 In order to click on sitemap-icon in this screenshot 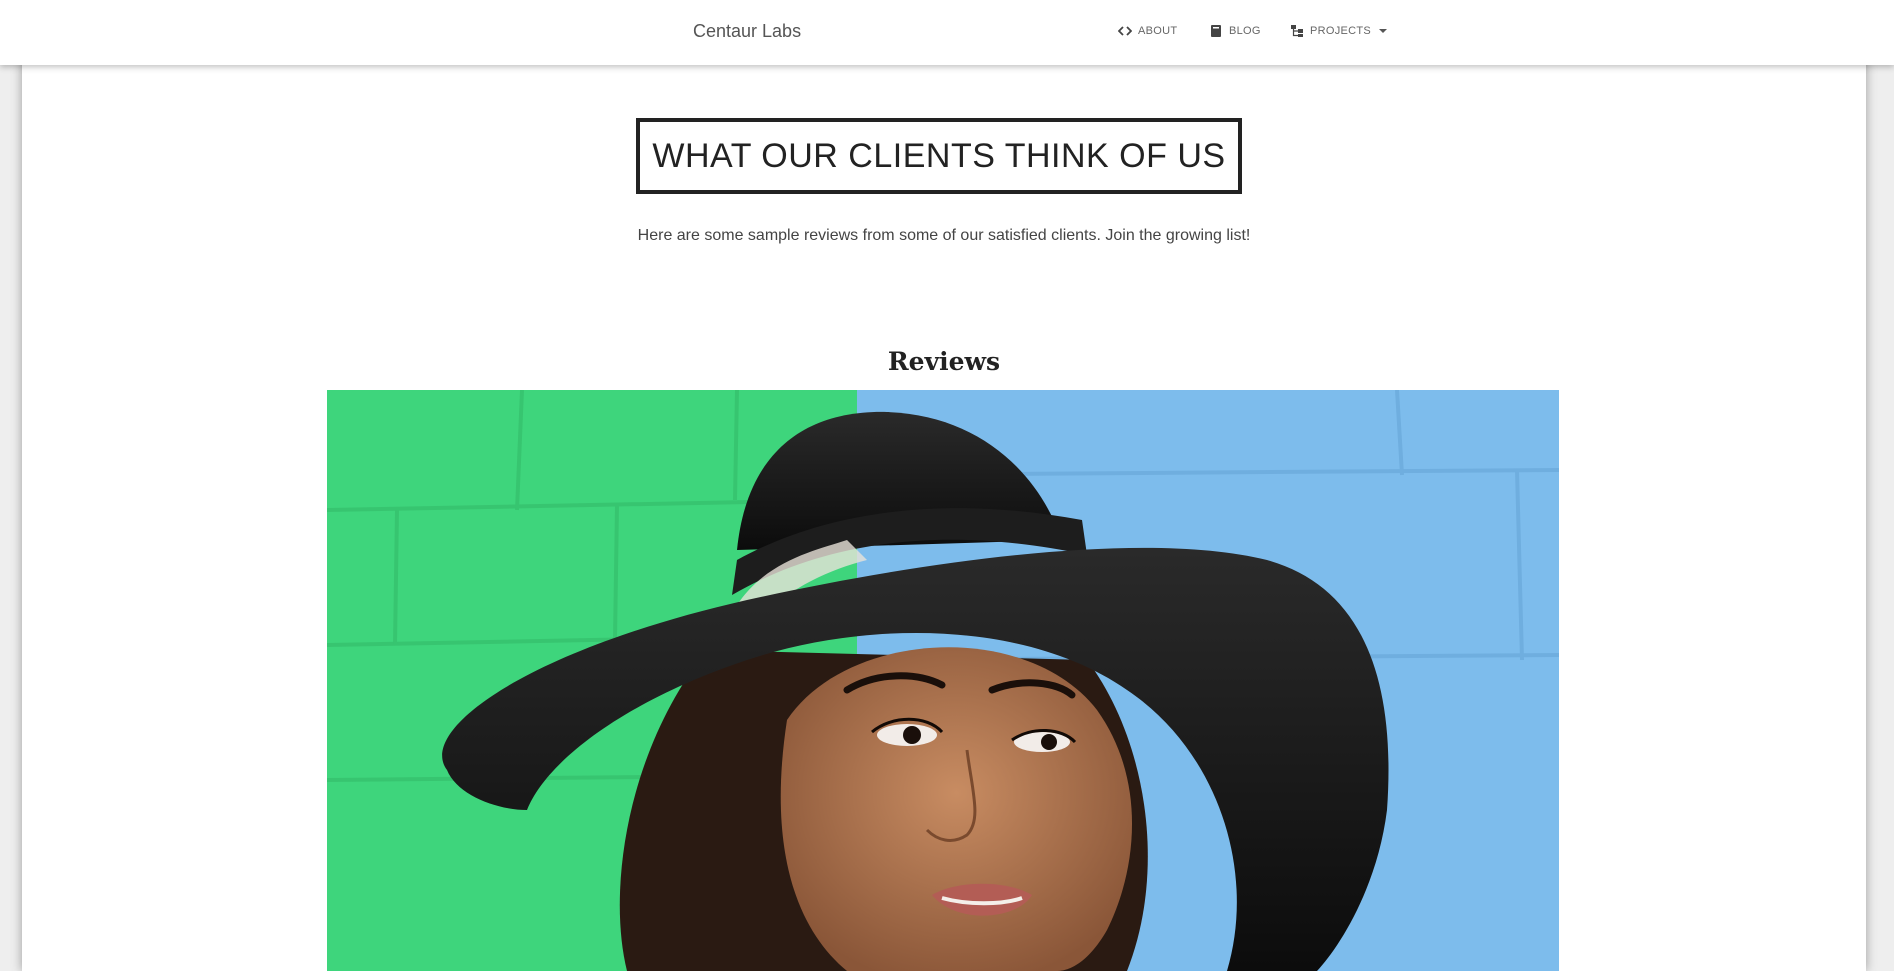, I will do `click(1297, 31)`.